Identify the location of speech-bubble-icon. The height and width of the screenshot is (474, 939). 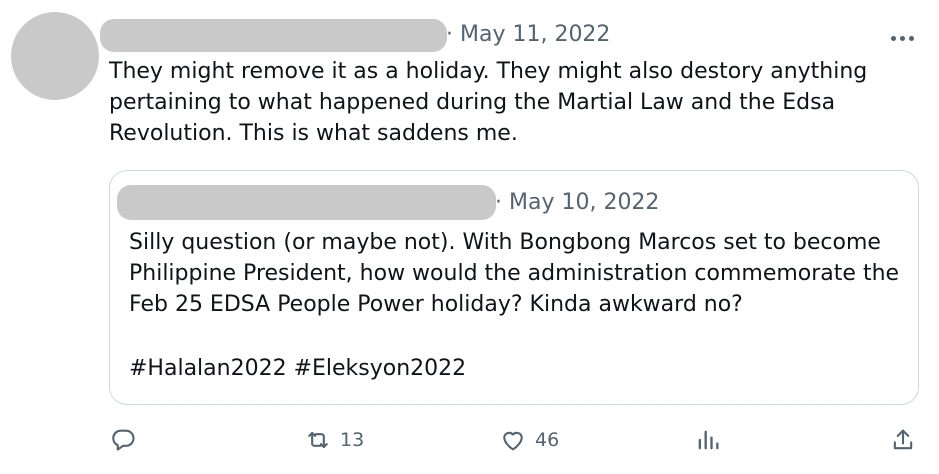
(123, 440).